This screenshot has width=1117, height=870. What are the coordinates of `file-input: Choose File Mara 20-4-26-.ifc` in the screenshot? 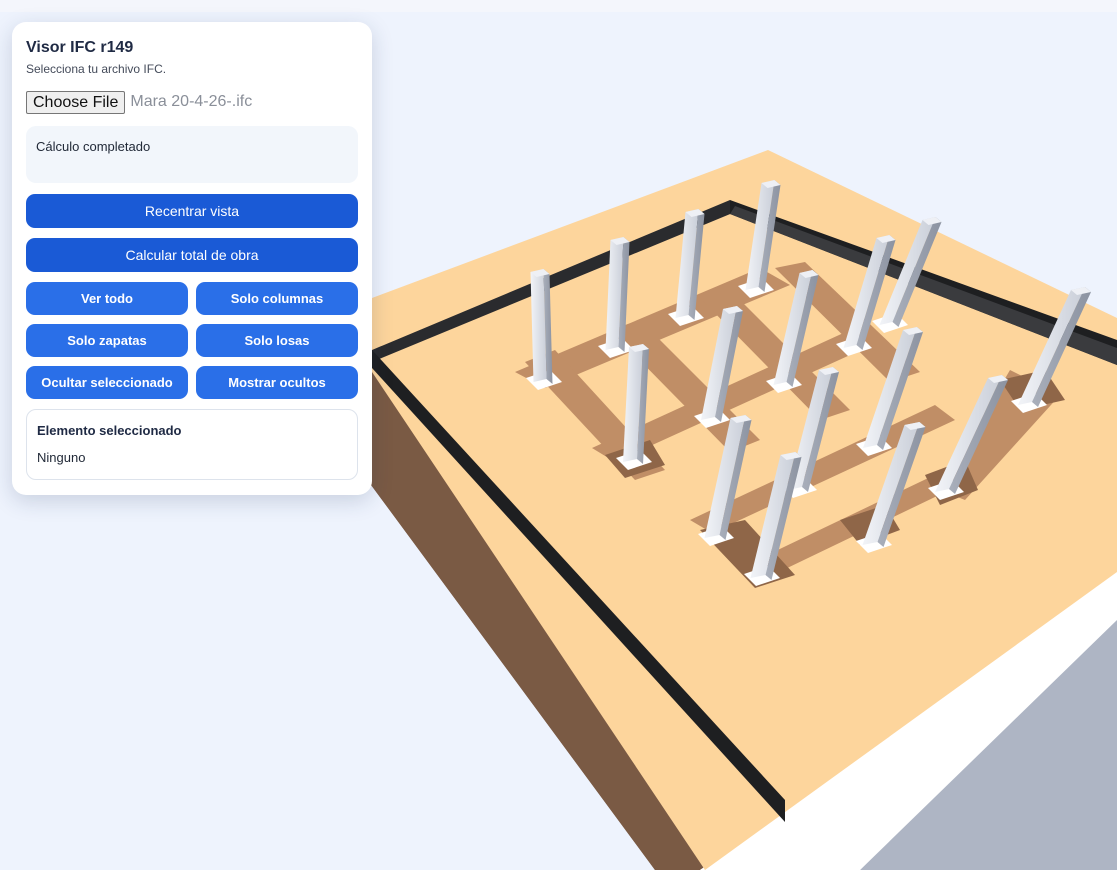 It's located at (192, 102).